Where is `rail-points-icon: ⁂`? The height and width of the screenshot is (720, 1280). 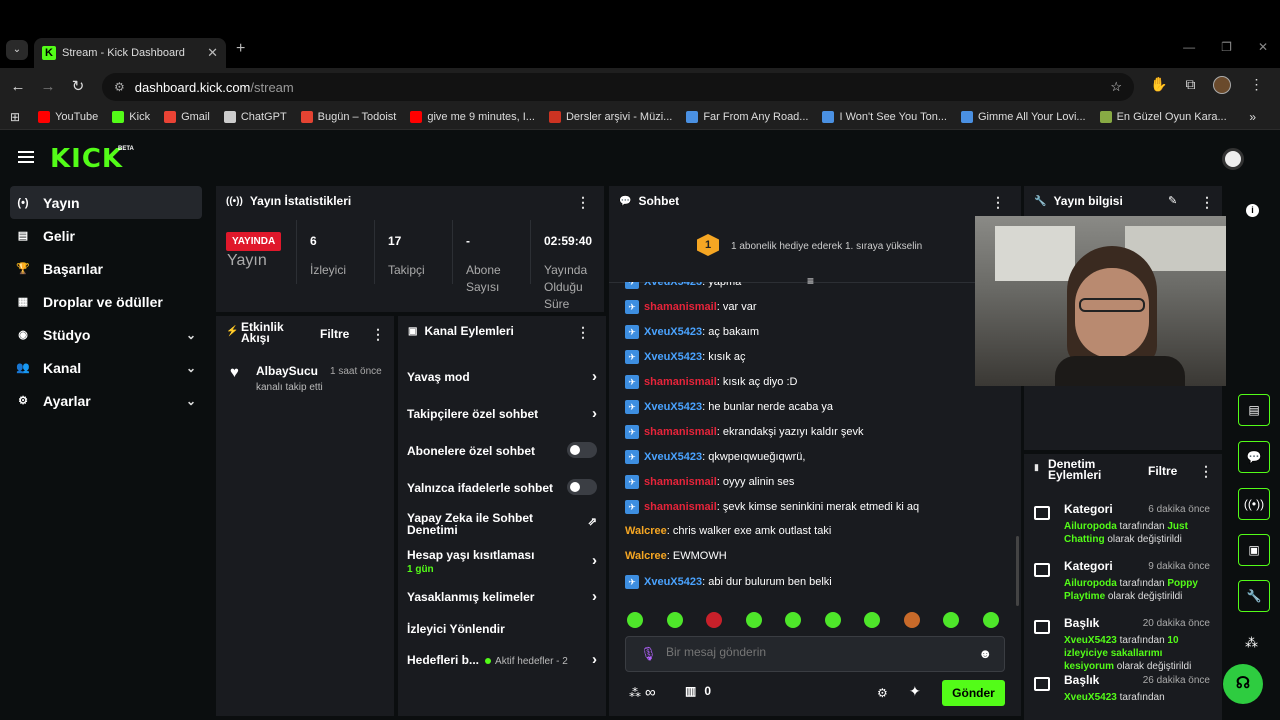
rail-points-icon: ⁂ is located at coordinates (1251, 643).